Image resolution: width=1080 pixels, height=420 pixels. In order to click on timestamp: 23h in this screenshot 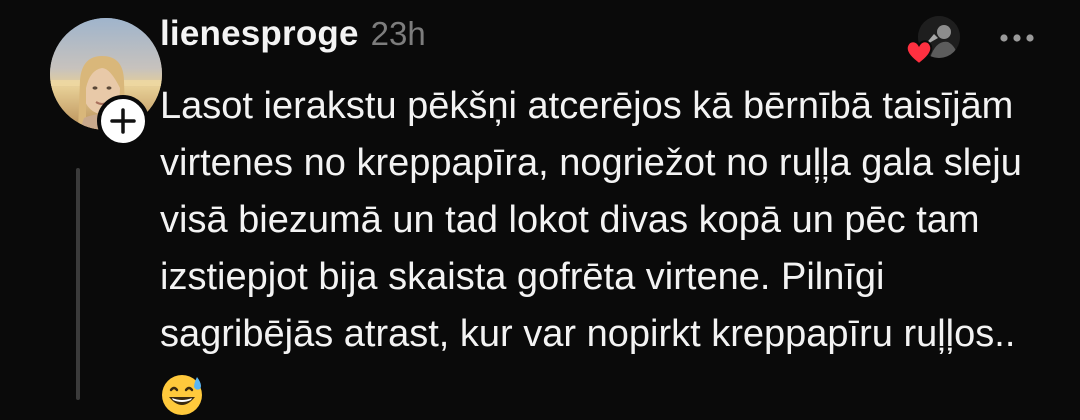, I will do `click(398, 33)`.